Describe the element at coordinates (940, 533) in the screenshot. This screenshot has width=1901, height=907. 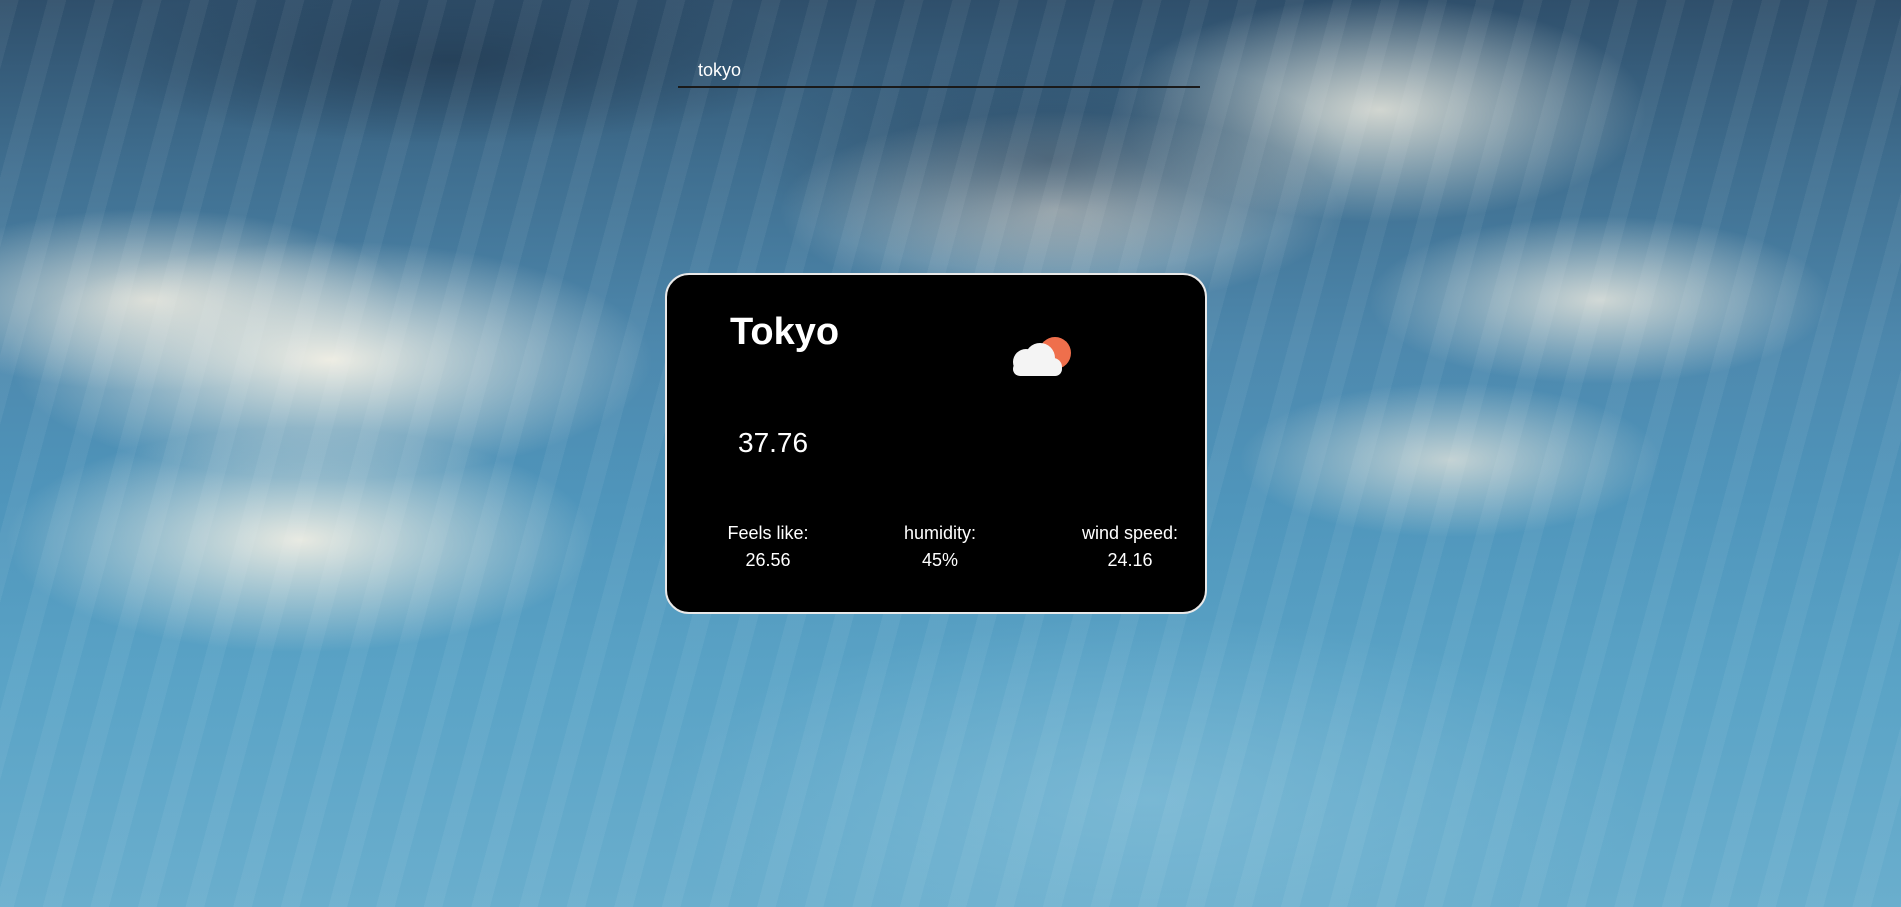
I see `humidity-label: humidity:` at that location.